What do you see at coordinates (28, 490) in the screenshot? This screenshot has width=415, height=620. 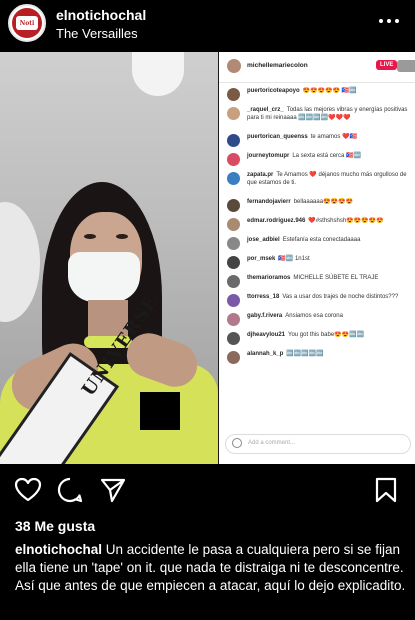 I see `heart-icon` at bounding box center [28, 490].